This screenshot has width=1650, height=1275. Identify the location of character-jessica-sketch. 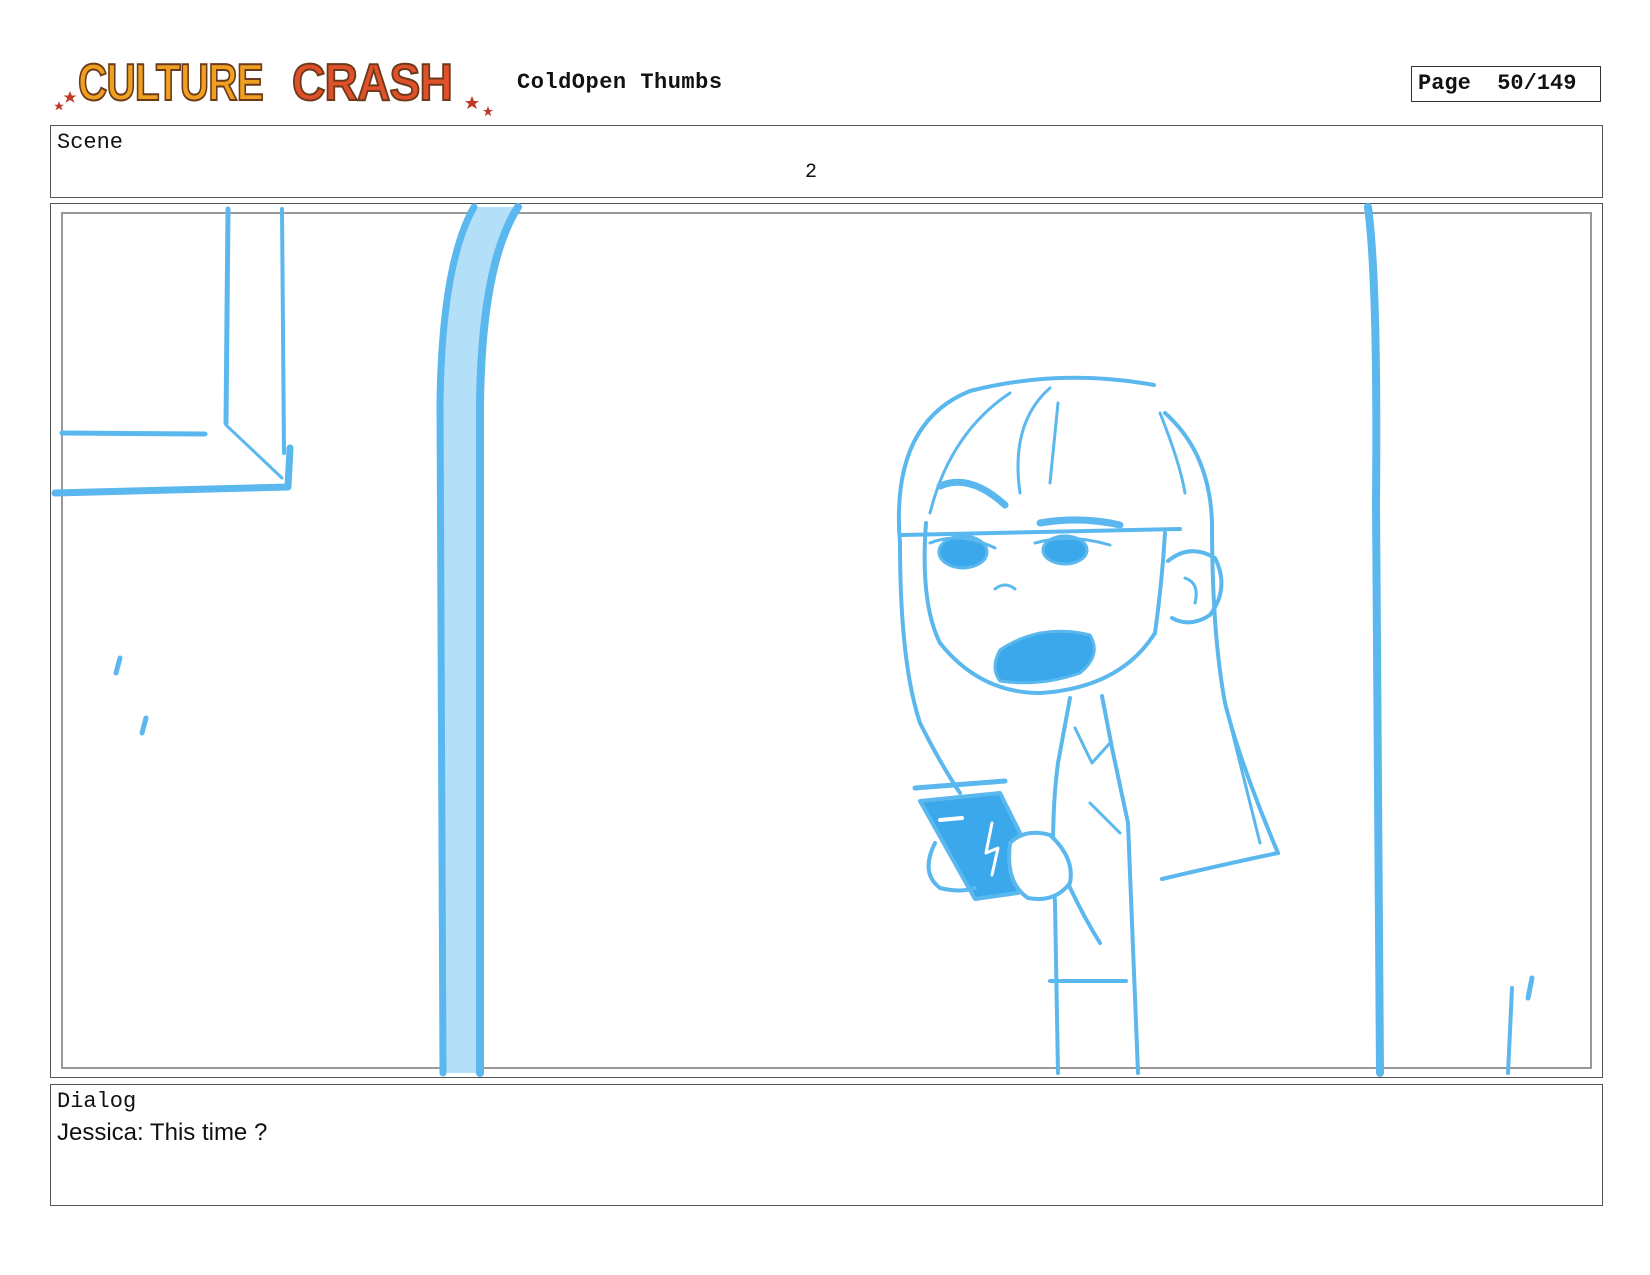
(1088, 725).